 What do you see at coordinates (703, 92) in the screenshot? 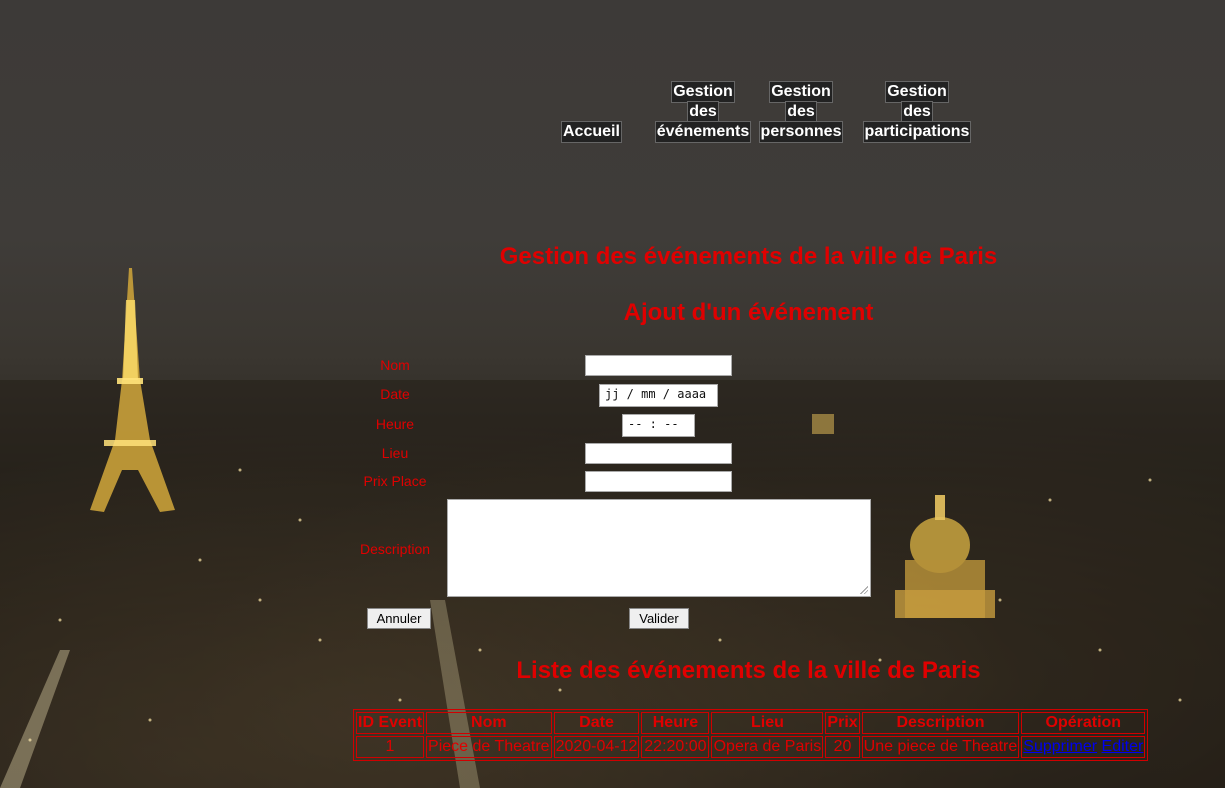
I see `nav-evenements-line-1: Gestion` at bounding box center [703, 92].